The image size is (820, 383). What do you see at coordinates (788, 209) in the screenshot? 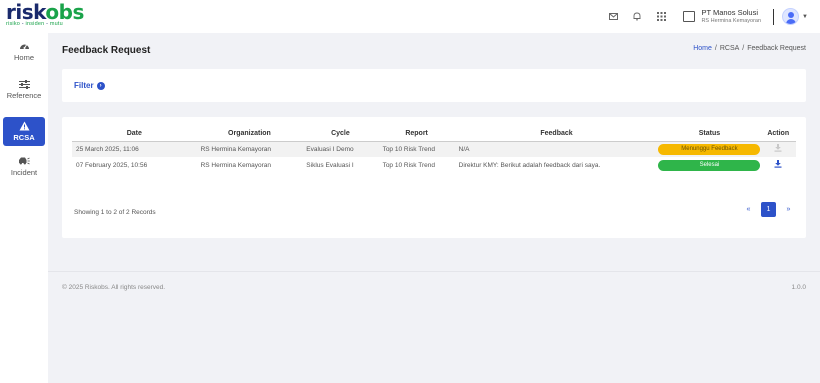
I see `pagination-next: »` at bounding box center [788, 209].